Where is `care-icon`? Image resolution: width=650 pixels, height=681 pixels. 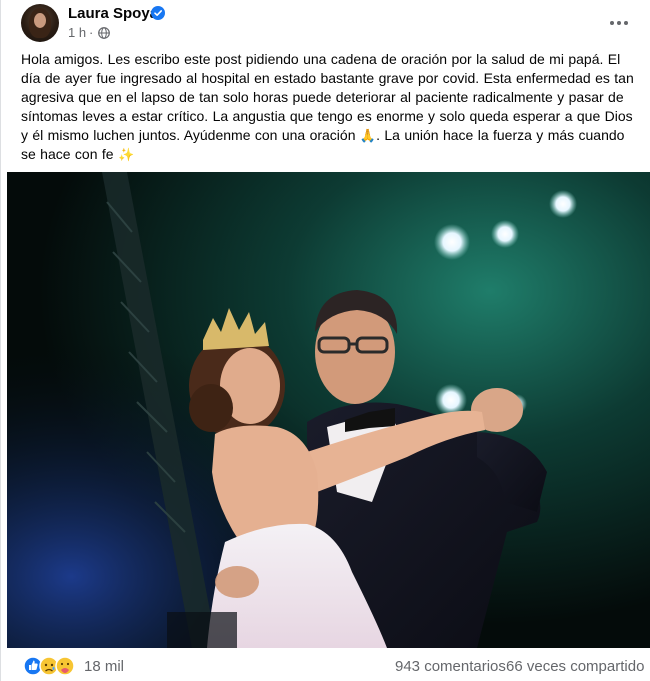 care-icon is located at coordinates (65, 666).